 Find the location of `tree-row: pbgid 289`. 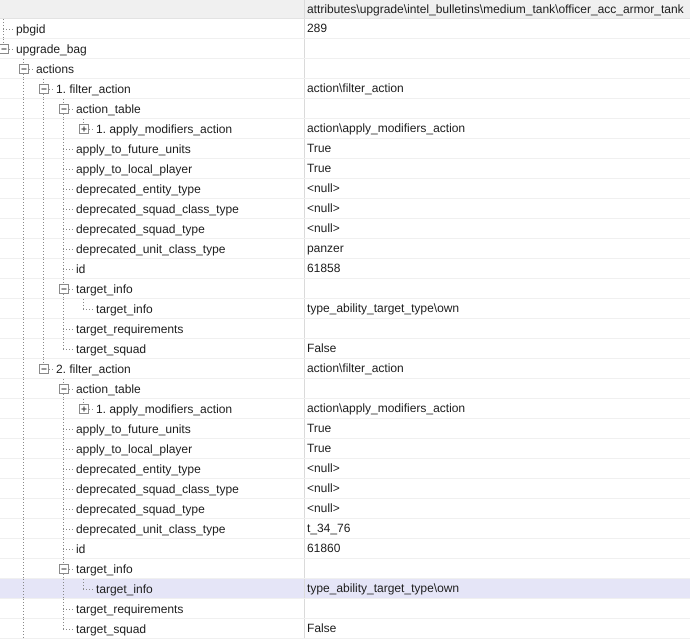

tree-row: pbgid 289 is located at coordinates (345, 29).